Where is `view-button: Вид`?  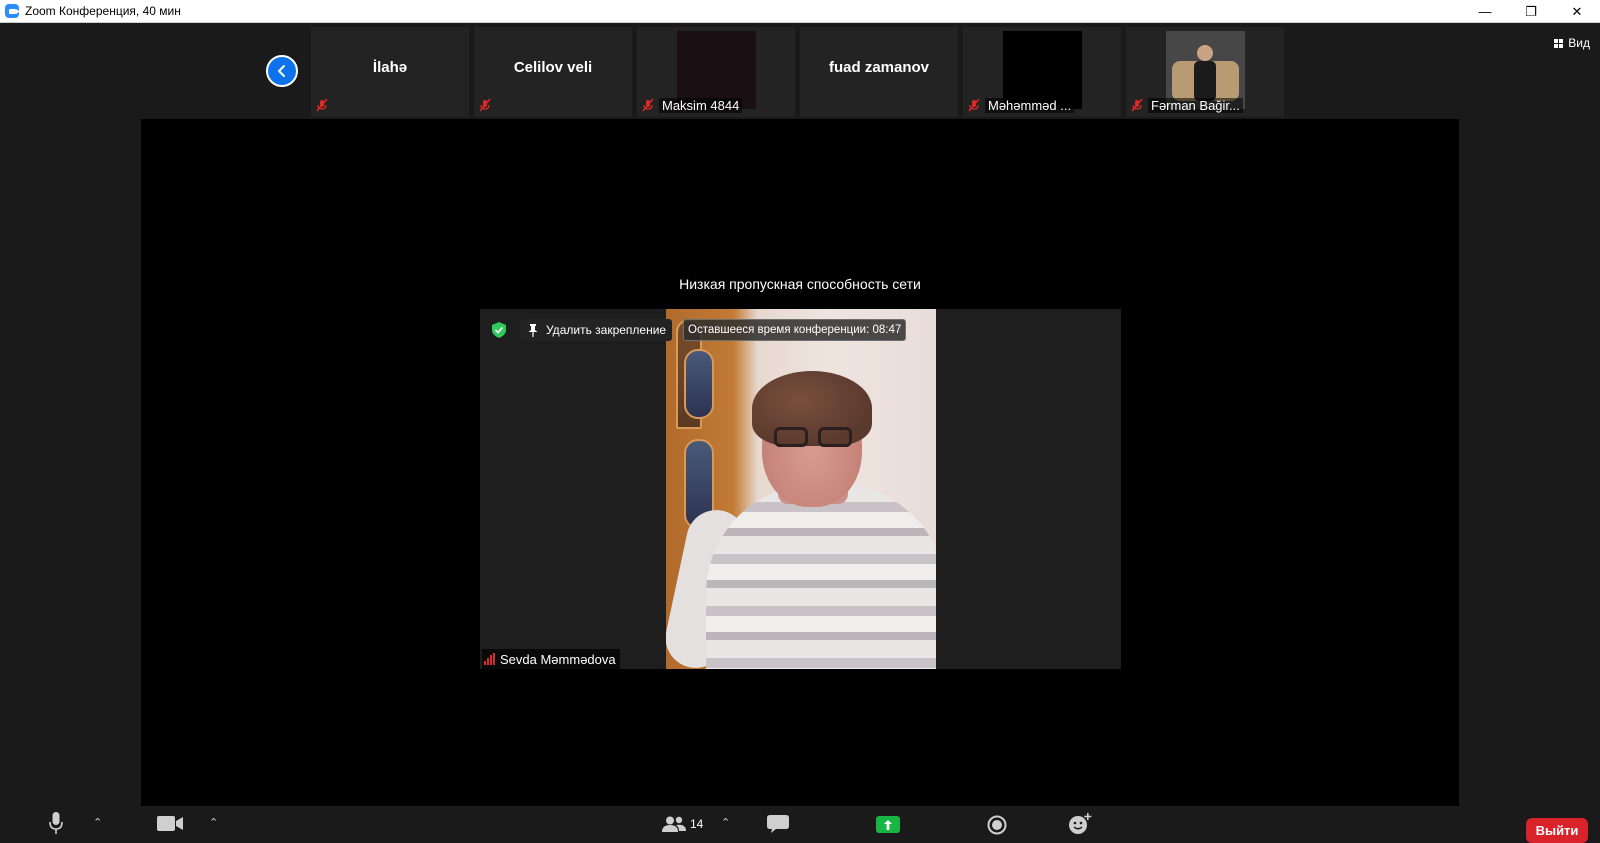 view-button: Вид is located at coordinates (1572, 43).